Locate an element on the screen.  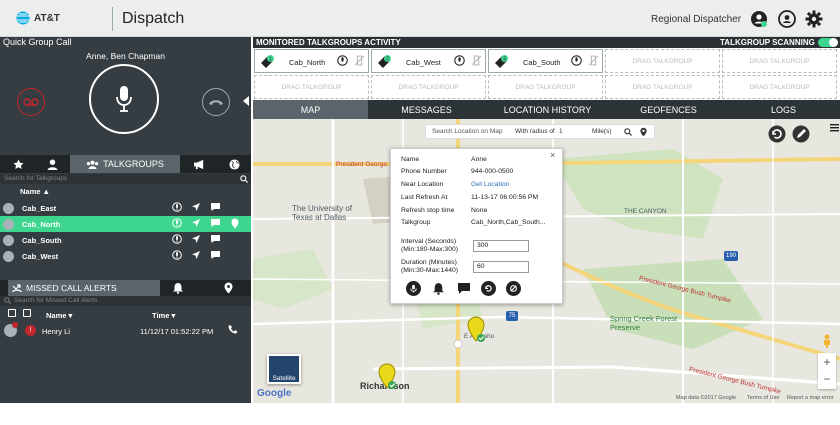
street-view-icon is located at coordinates (827, 341).